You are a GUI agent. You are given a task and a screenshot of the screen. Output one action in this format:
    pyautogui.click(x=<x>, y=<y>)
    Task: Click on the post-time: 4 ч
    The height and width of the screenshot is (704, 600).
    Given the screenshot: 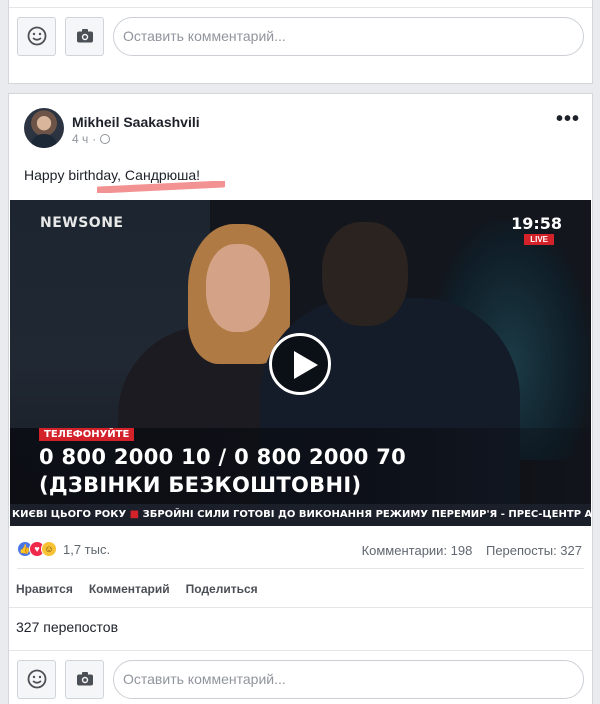 What is the action you would take?
    pyautogui.click(x=80, y=139)
    